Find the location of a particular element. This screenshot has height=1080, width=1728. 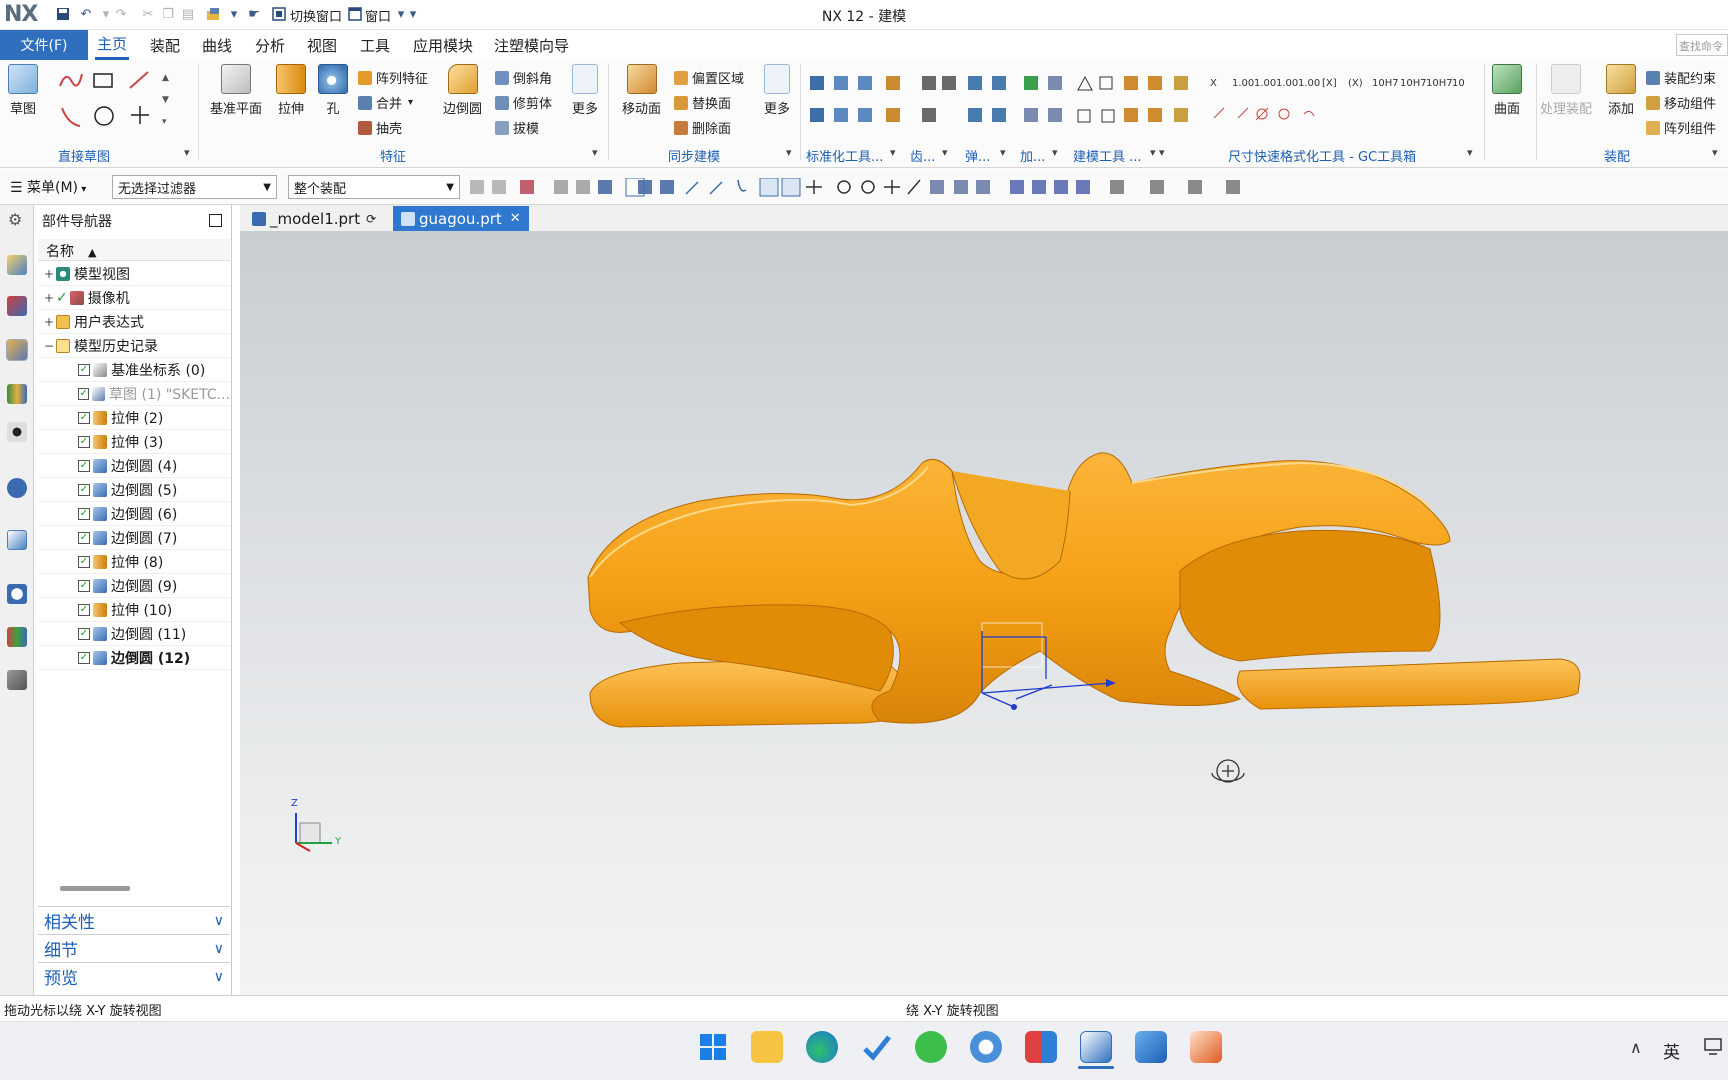

tree-node-history-feature: ✓ 拉伸 (8) is located at coordinates (134, 562).